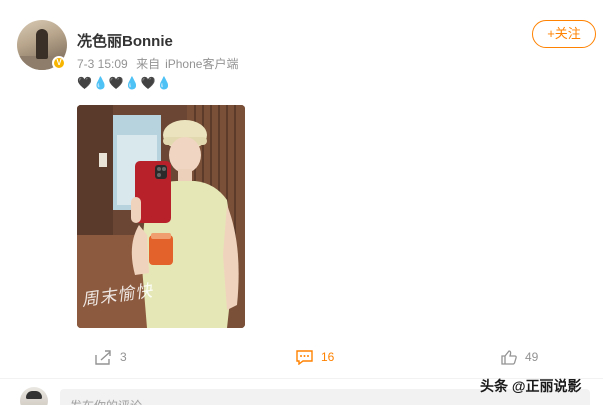 The height and width of the screenshot is (405, 603). What do you see at coordinates (564, 34) in the screenshot?
I see `follow-button: +关注` at bounding box center [564, 34].